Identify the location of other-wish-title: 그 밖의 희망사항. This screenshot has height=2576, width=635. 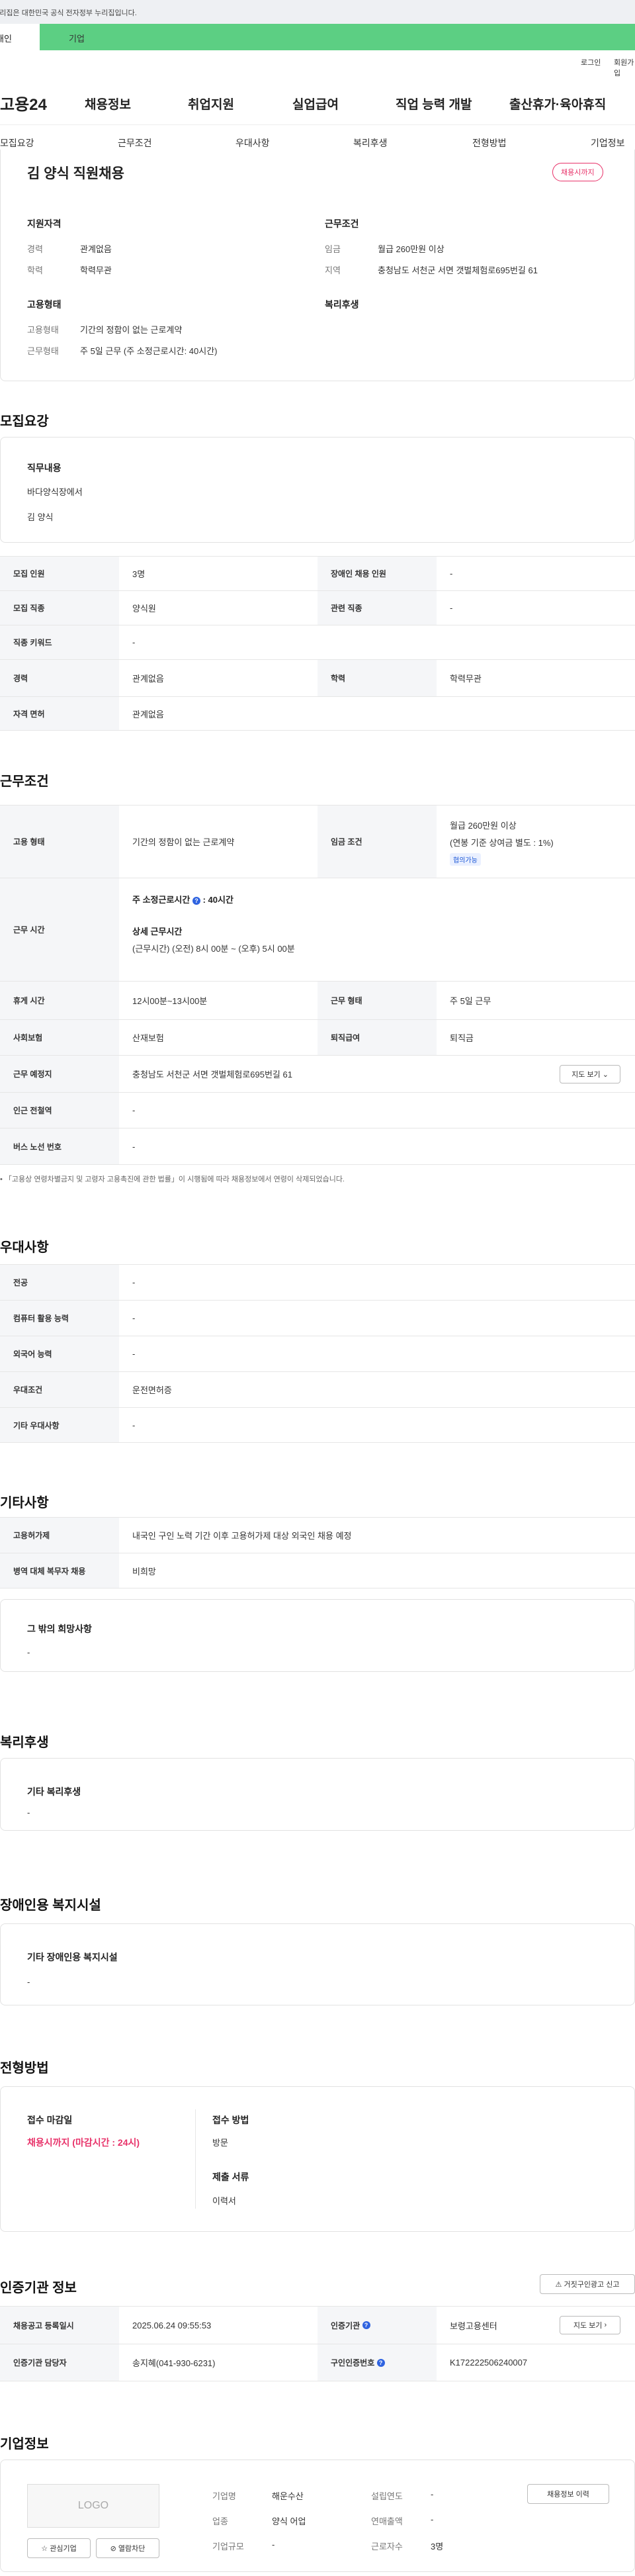
(59, 1629).